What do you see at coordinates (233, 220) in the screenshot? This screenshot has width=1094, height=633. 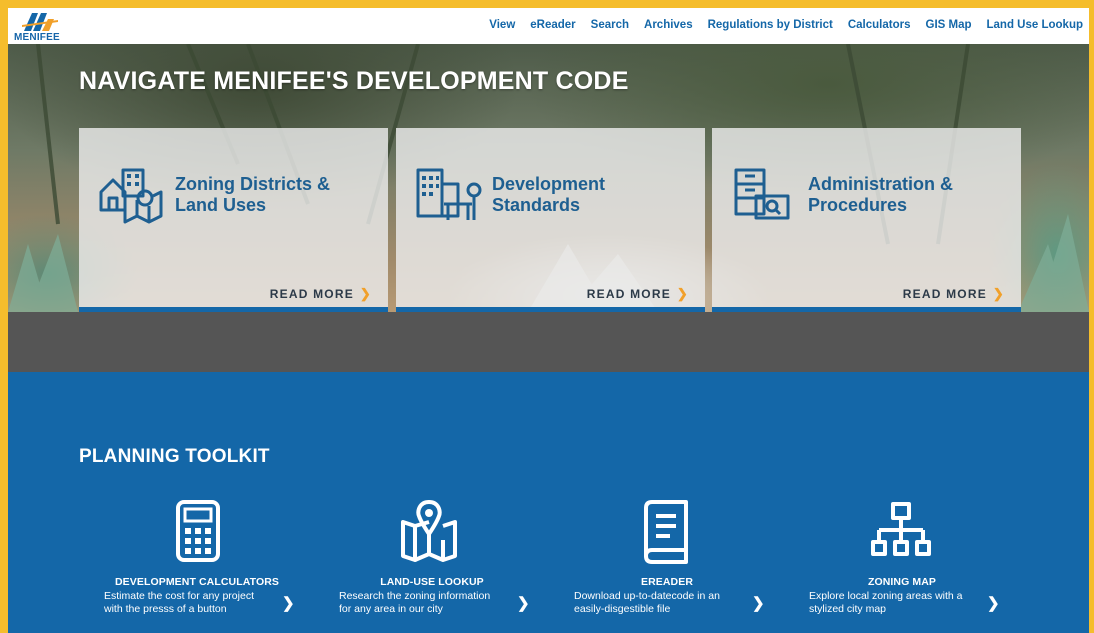 I see `card-zoning-districts: Zoning Districts & Land Uses READ MORE ❯` at bounding box center [233, 220].